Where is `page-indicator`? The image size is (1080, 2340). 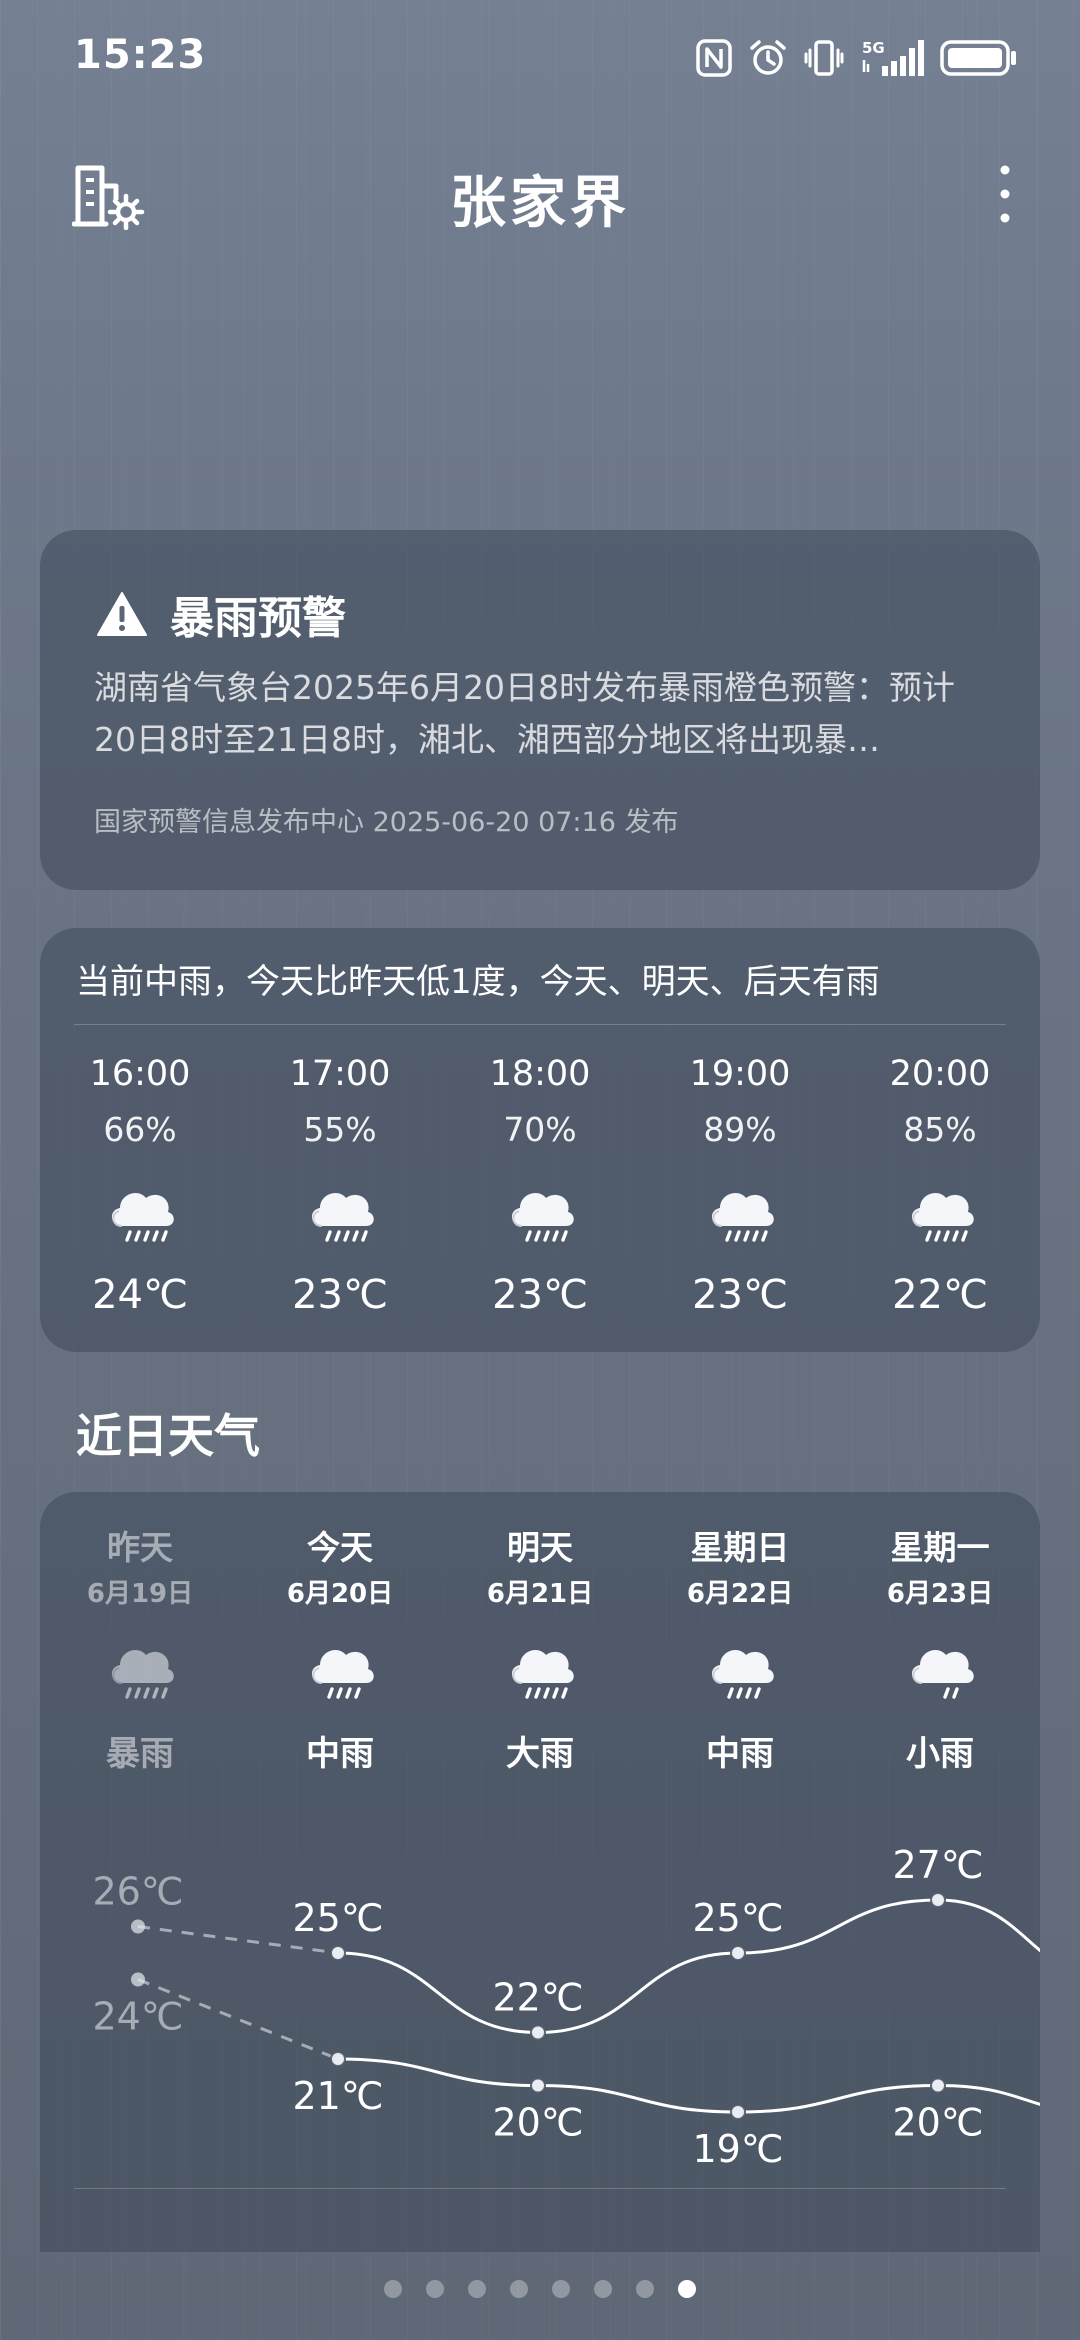 page-indicator is located at coordinates (540, 2289).